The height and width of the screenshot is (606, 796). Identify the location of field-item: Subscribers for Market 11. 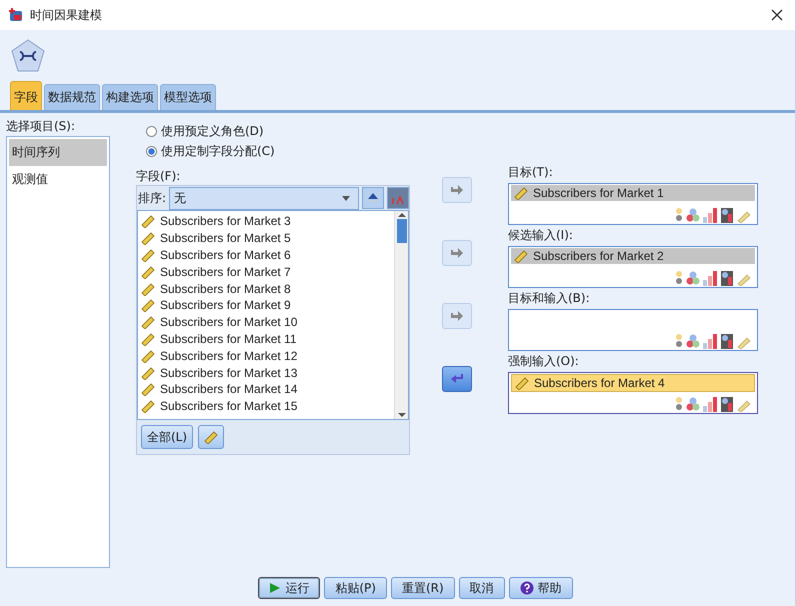
(266, 339).